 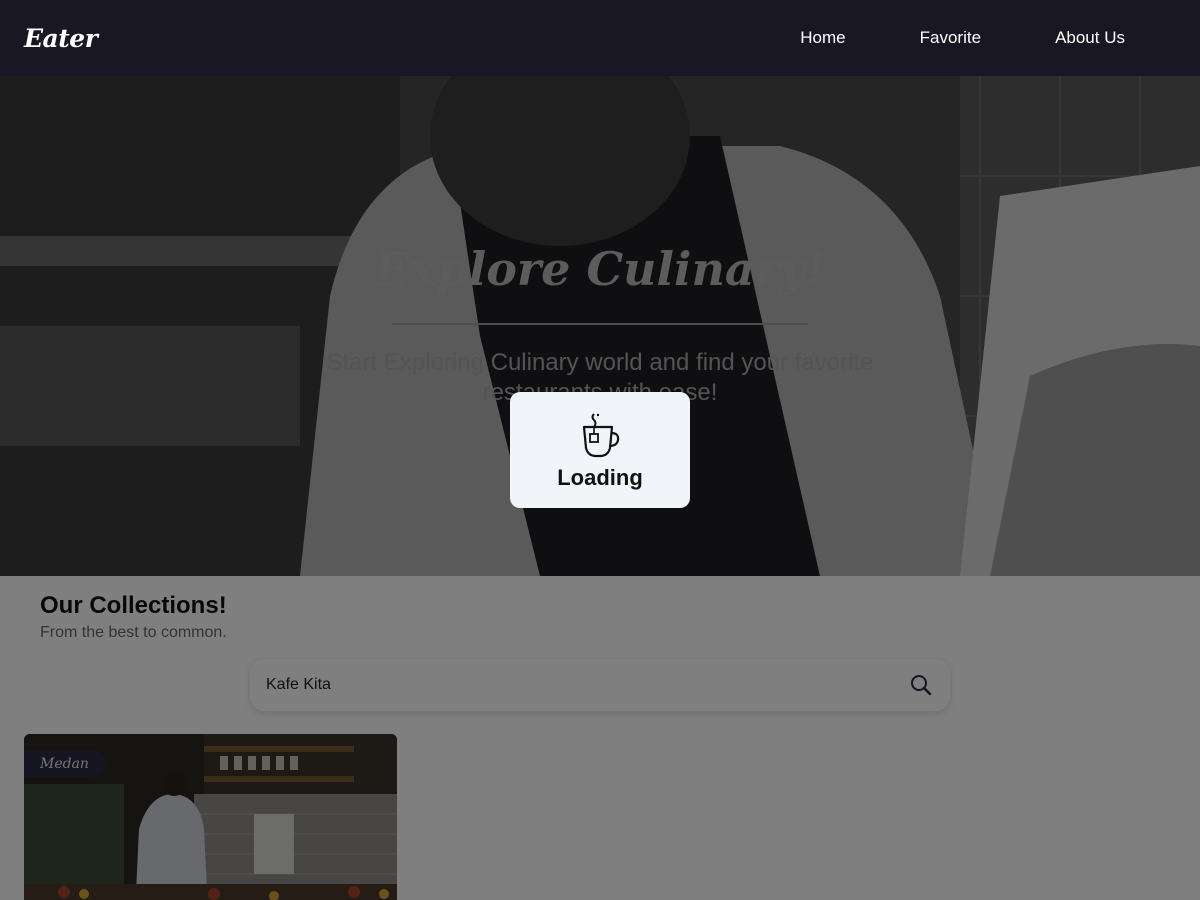 What do you see at coordinates (822, 38) in the screenshot?
I see `nav-link-home: Home` at bounding box center [822, 38].